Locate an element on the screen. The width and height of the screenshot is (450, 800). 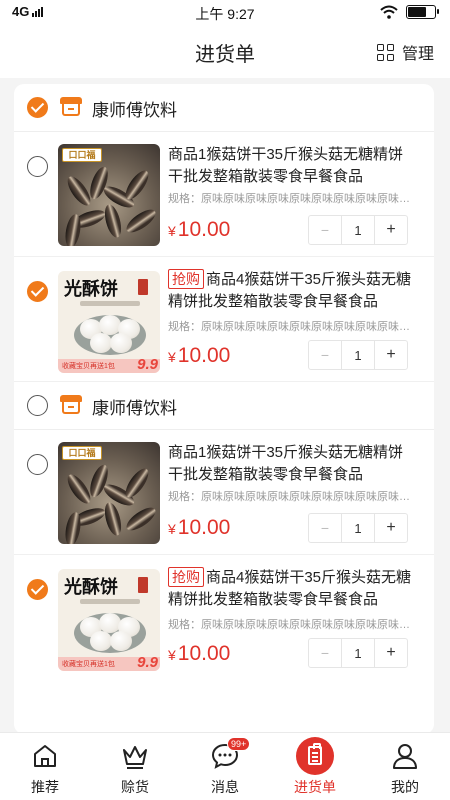
tab-label: 进货单 is located at coordinates (315, 787).